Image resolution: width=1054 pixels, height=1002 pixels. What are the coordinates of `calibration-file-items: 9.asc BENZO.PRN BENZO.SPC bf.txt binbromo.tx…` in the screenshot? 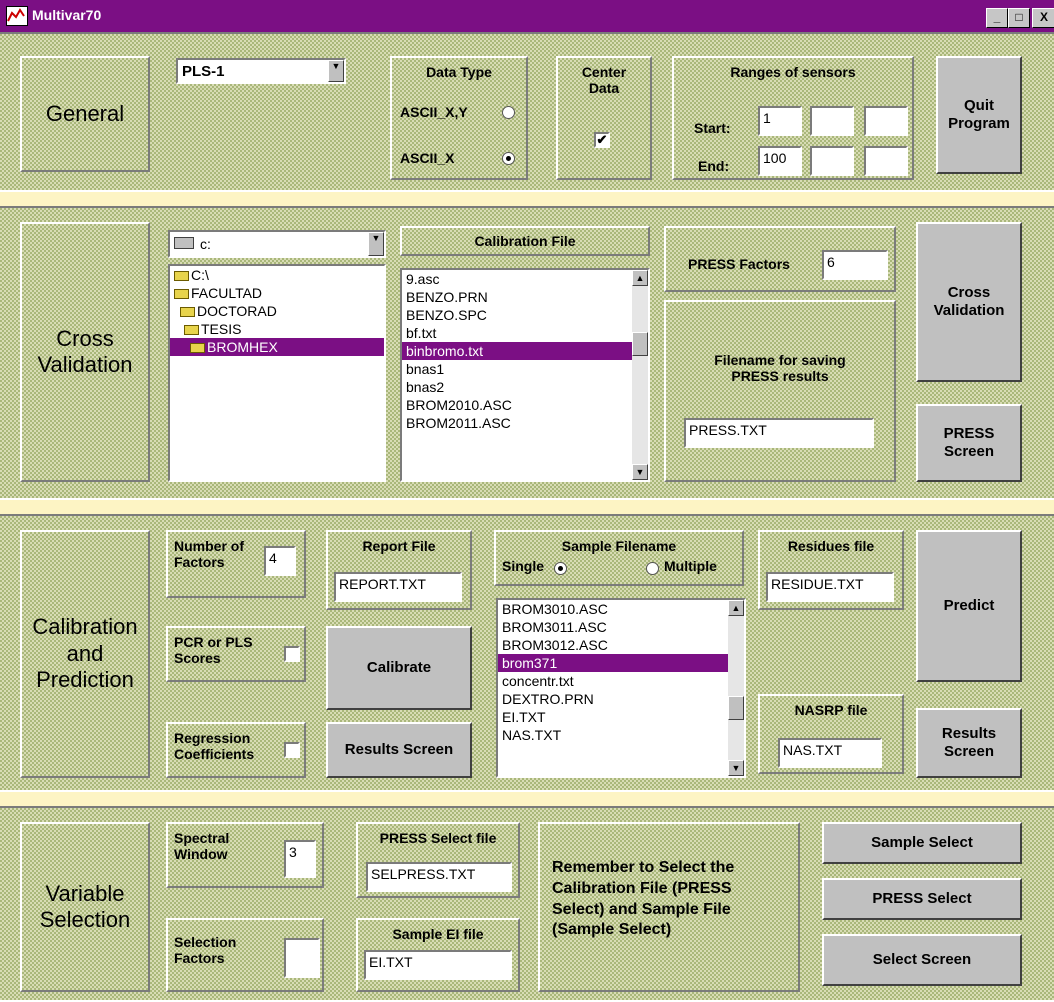 It's located at (525, 351).